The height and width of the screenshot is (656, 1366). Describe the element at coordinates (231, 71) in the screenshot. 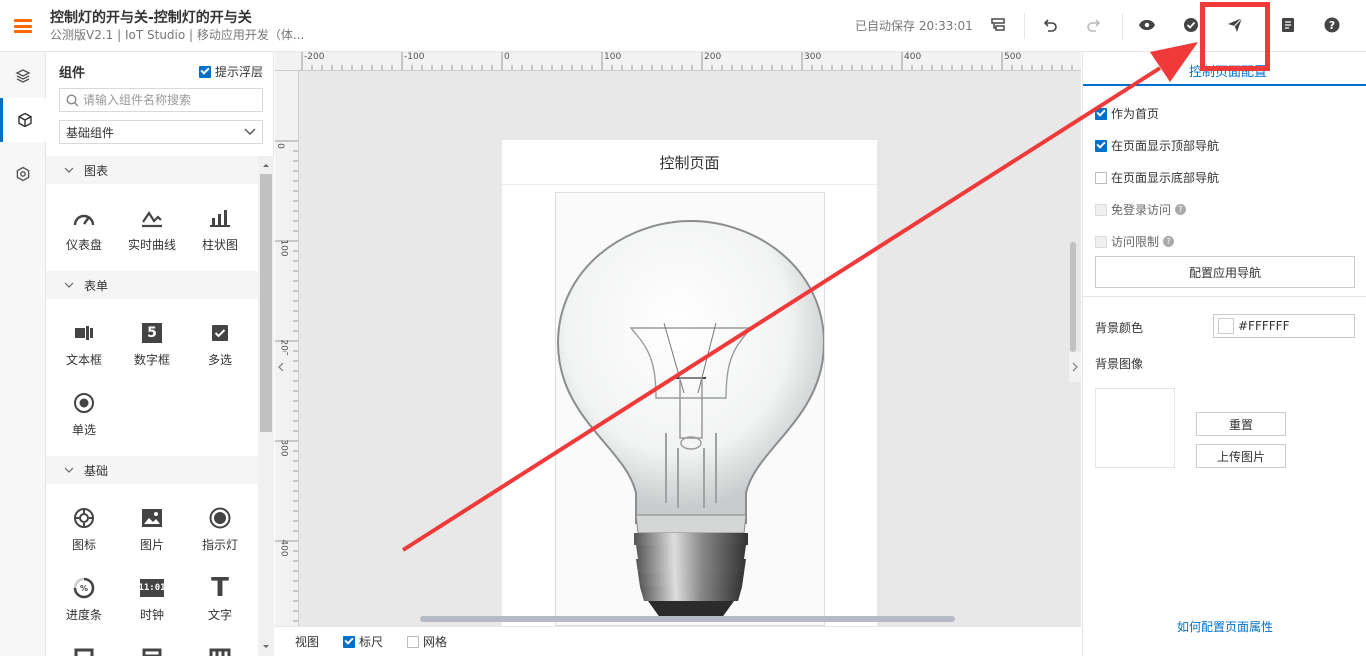

I see `hint-toggle: 提示浮层` at that location.